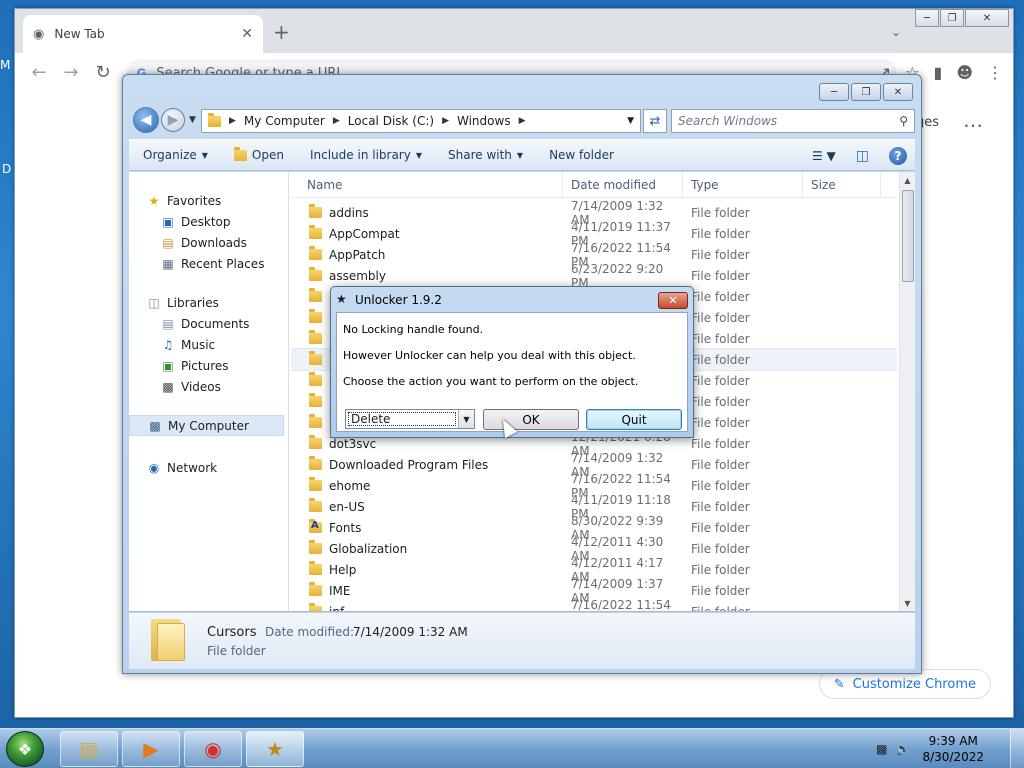 Image resolution: width=1024 pixels, height=768 pixels. Describe the element at coordinates (168, 242) in the screenshot. I see `downloads-icon: ▤` at that location.